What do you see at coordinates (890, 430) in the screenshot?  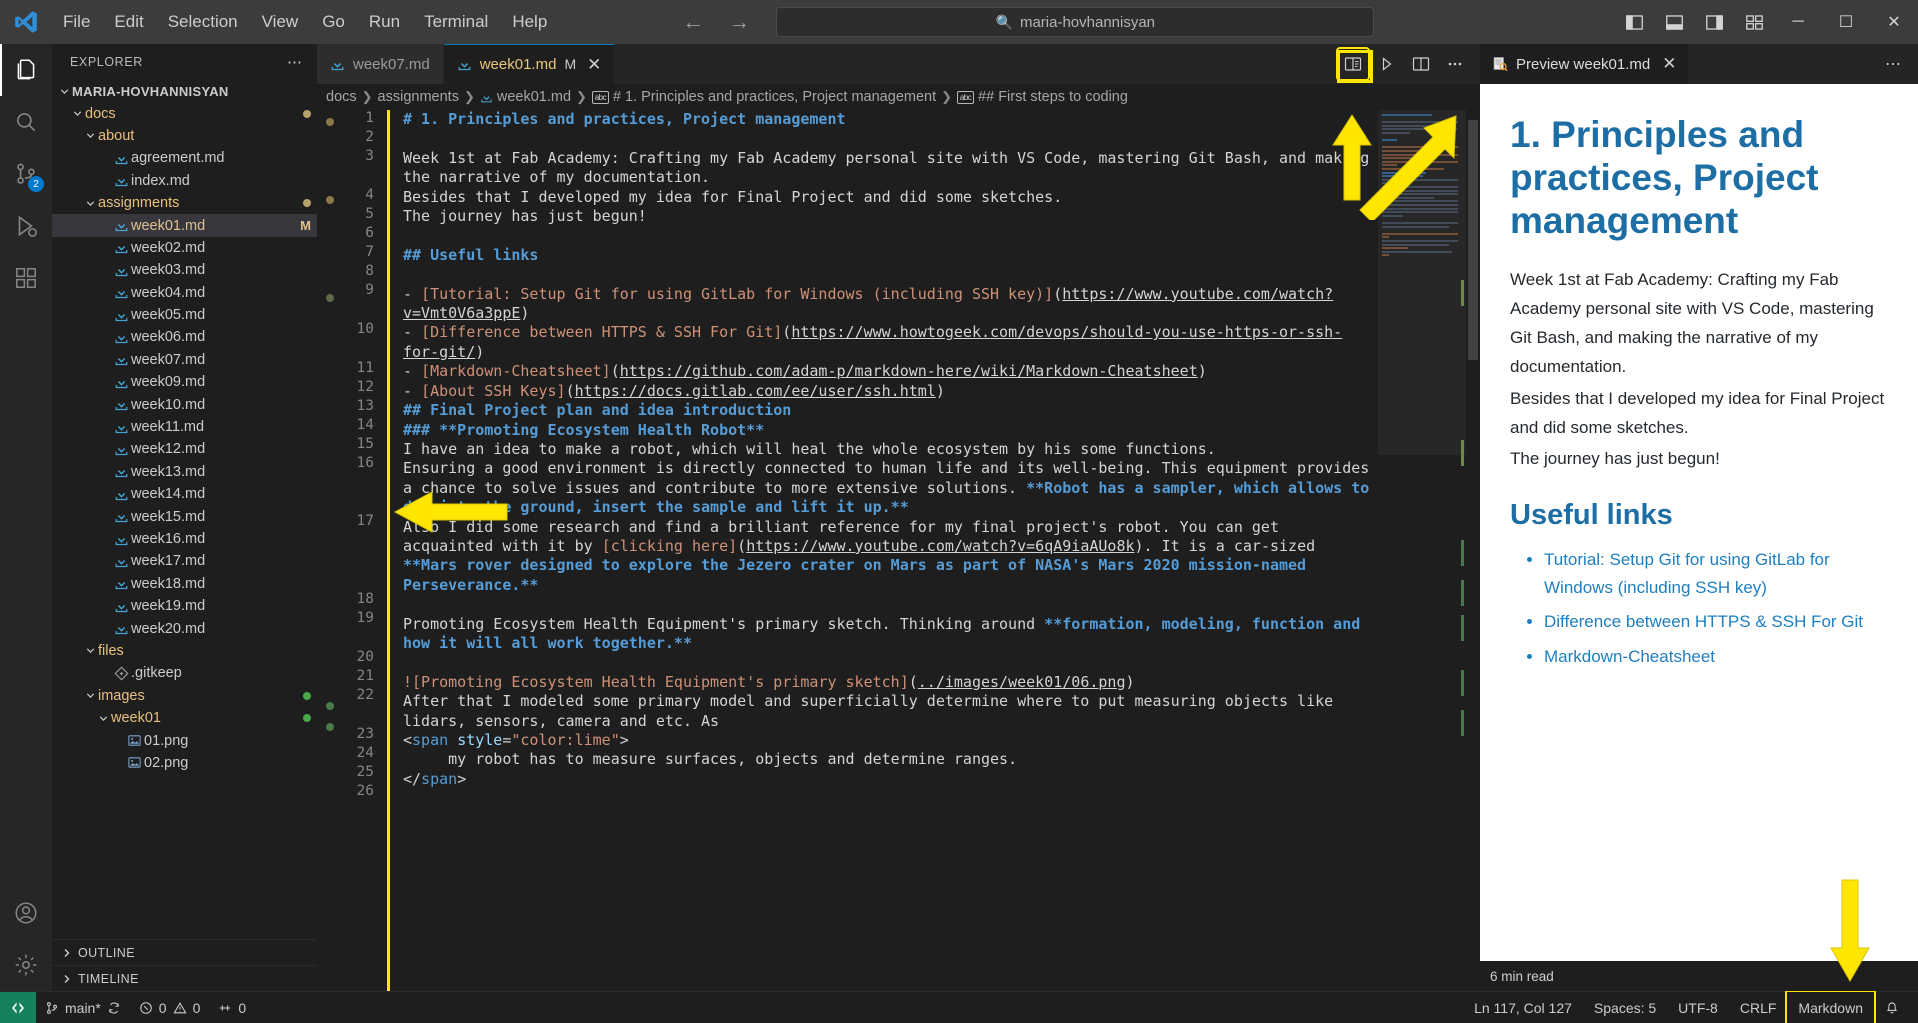 I see `code-line: ### **Promoting Ecosystem Health Robot**` at bounding box center [890, 430].